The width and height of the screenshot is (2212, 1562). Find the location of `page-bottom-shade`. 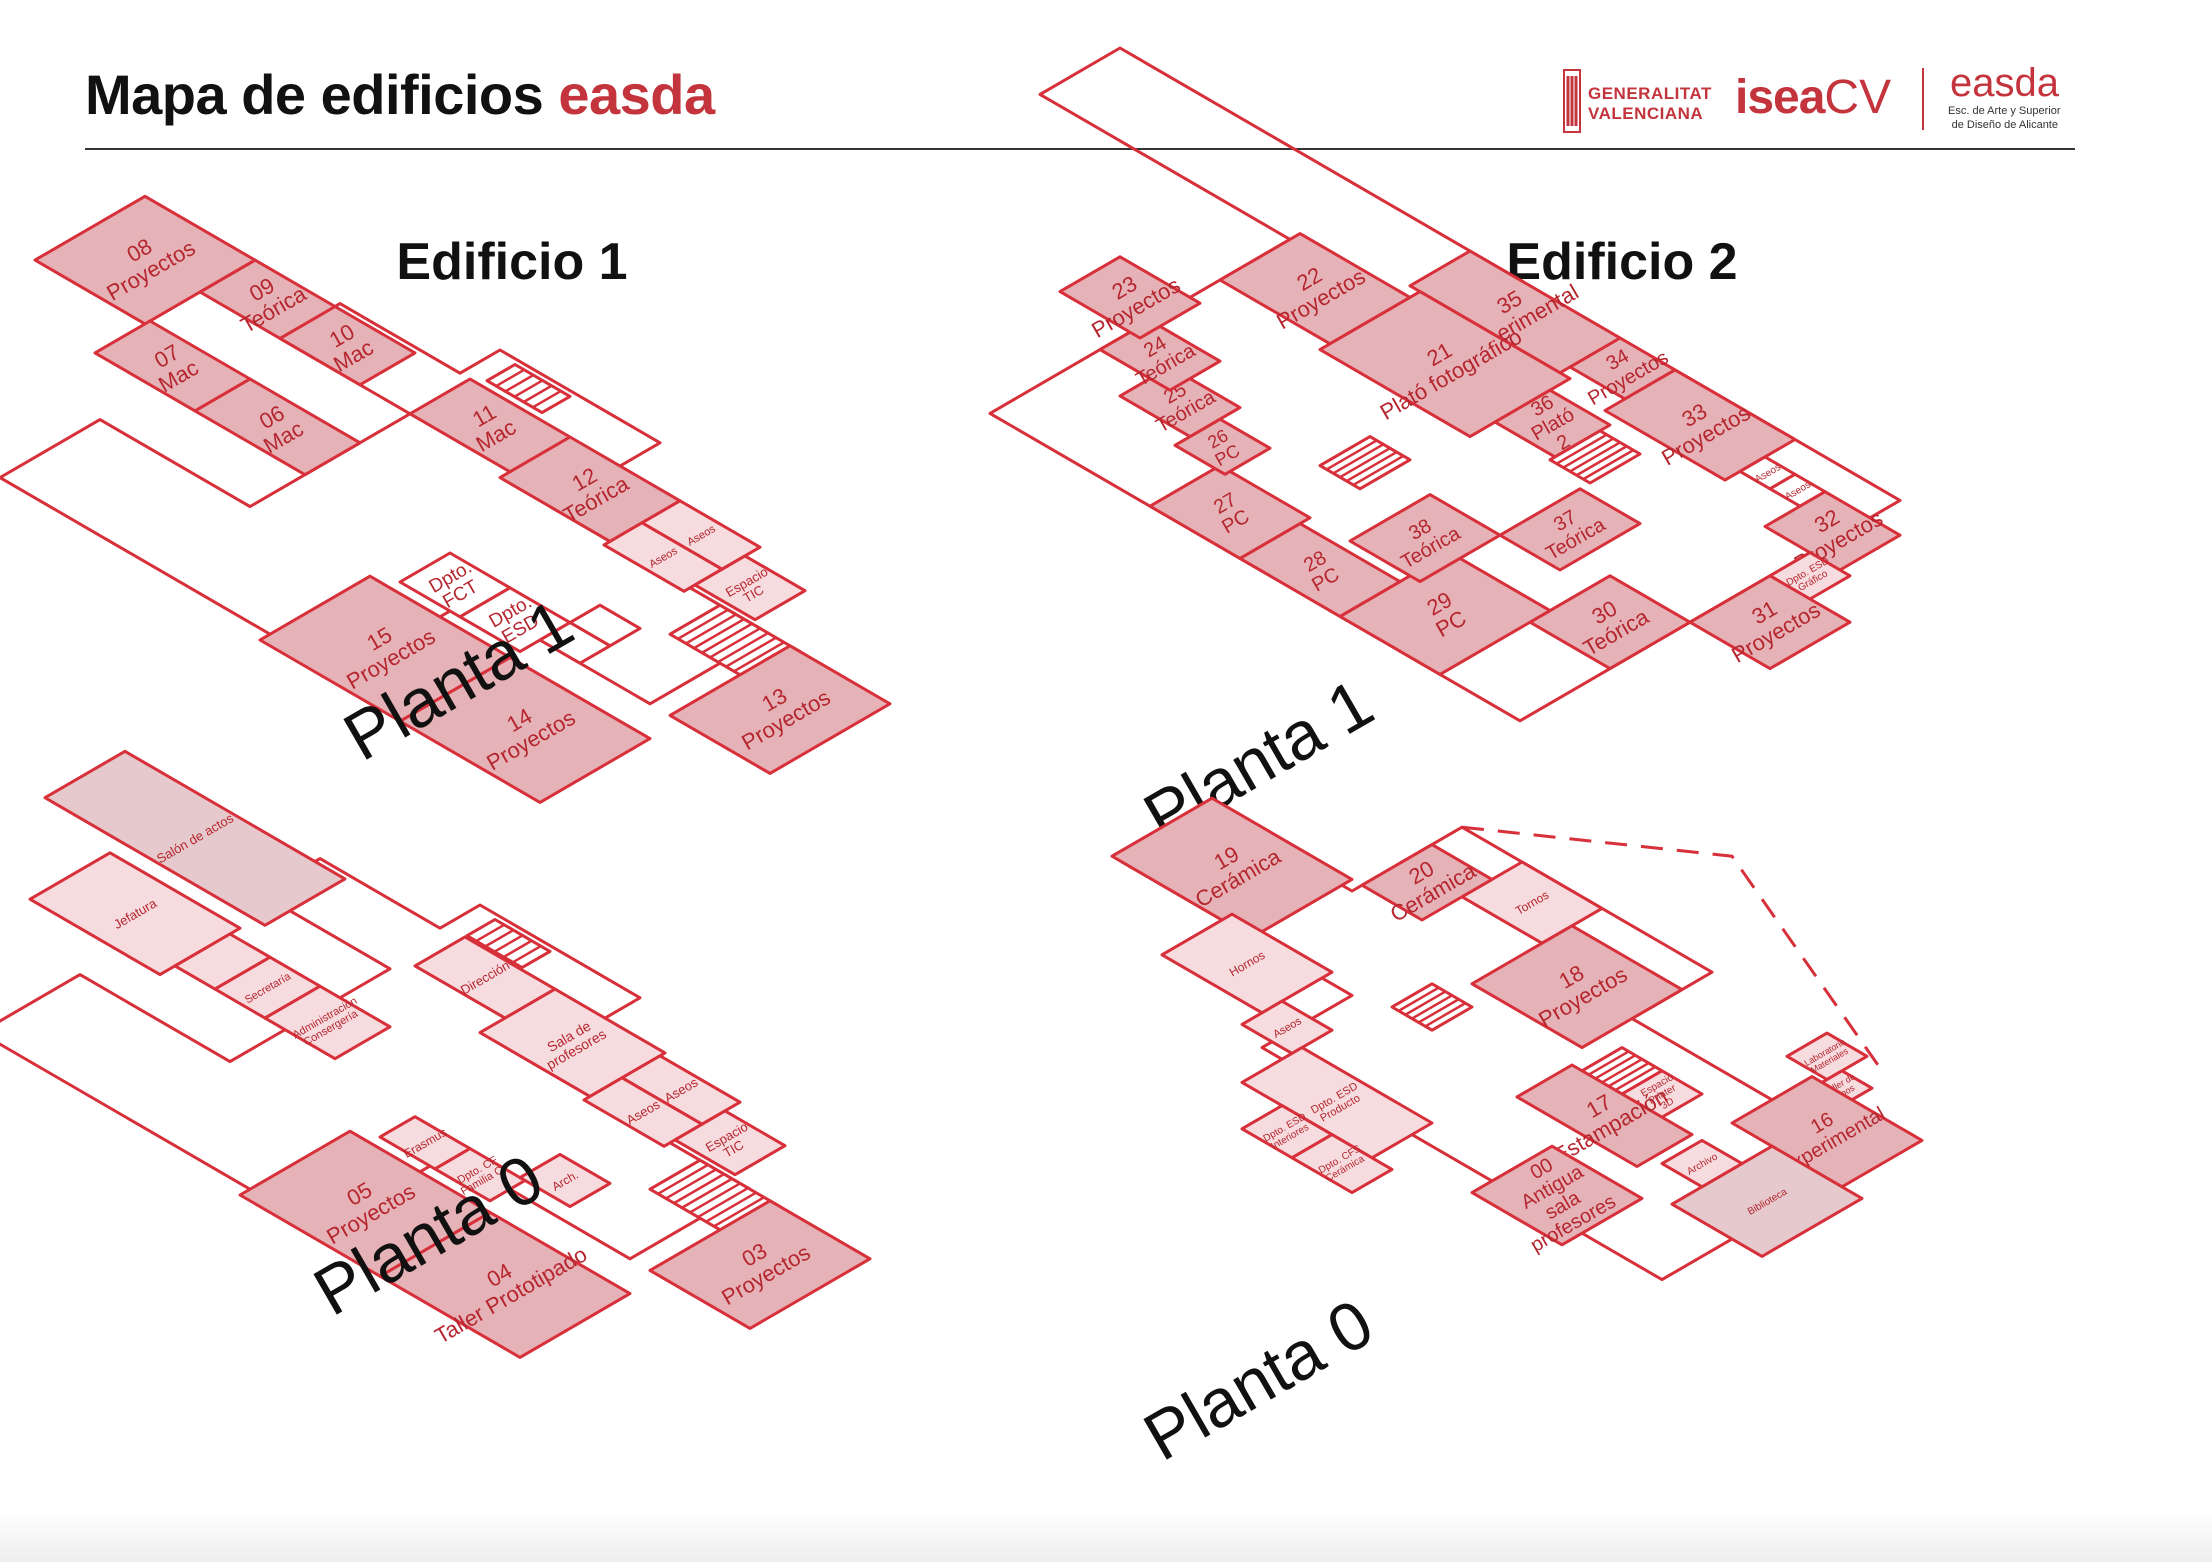

page-bottom-shade is located at coordinates (1106, 1536).